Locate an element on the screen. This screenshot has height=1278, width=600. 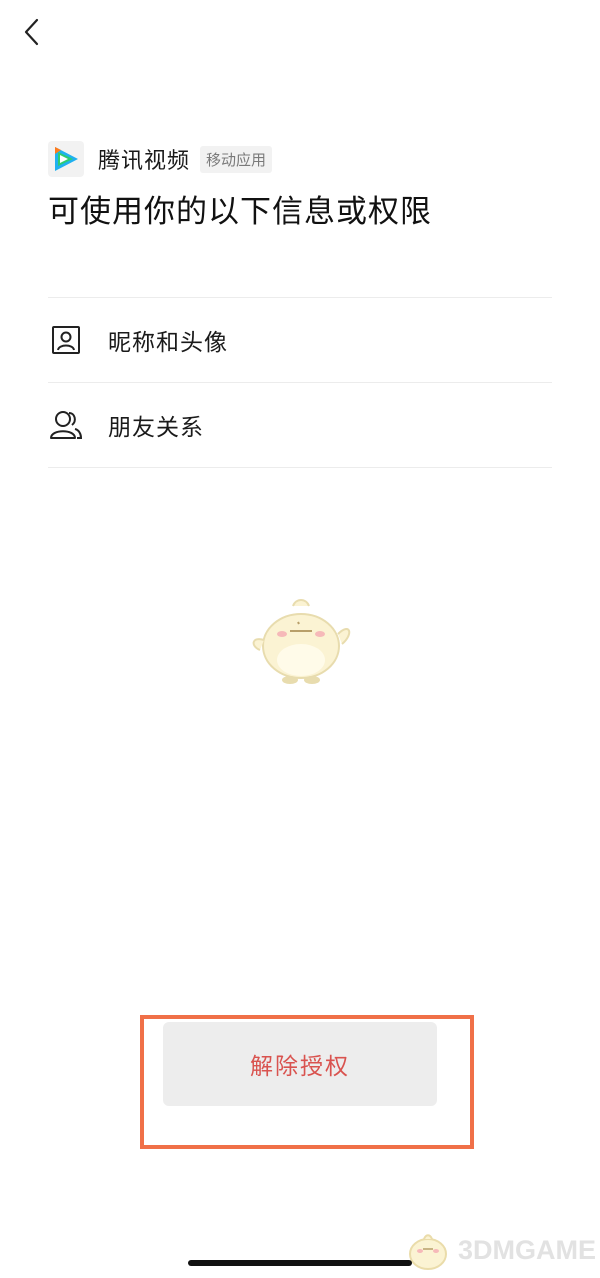
home-indicator is located at coordinates (300, 1263).